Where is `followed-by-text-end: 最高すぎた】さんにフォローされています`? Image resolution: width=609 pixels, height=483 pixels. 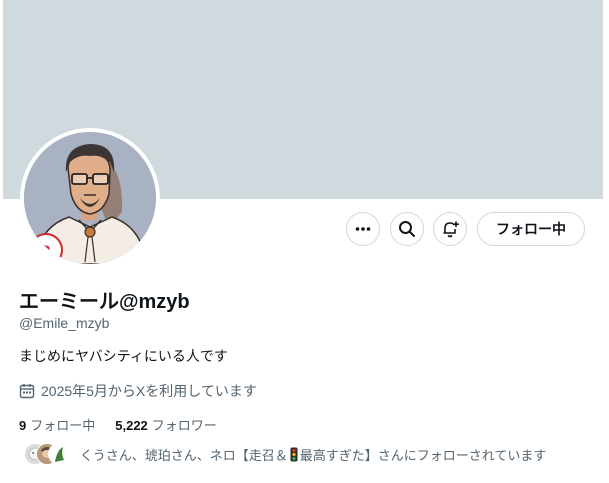 followed-by-text-end: 最高すぎた】さんにフォローされています is located at coordinates (423, 455).